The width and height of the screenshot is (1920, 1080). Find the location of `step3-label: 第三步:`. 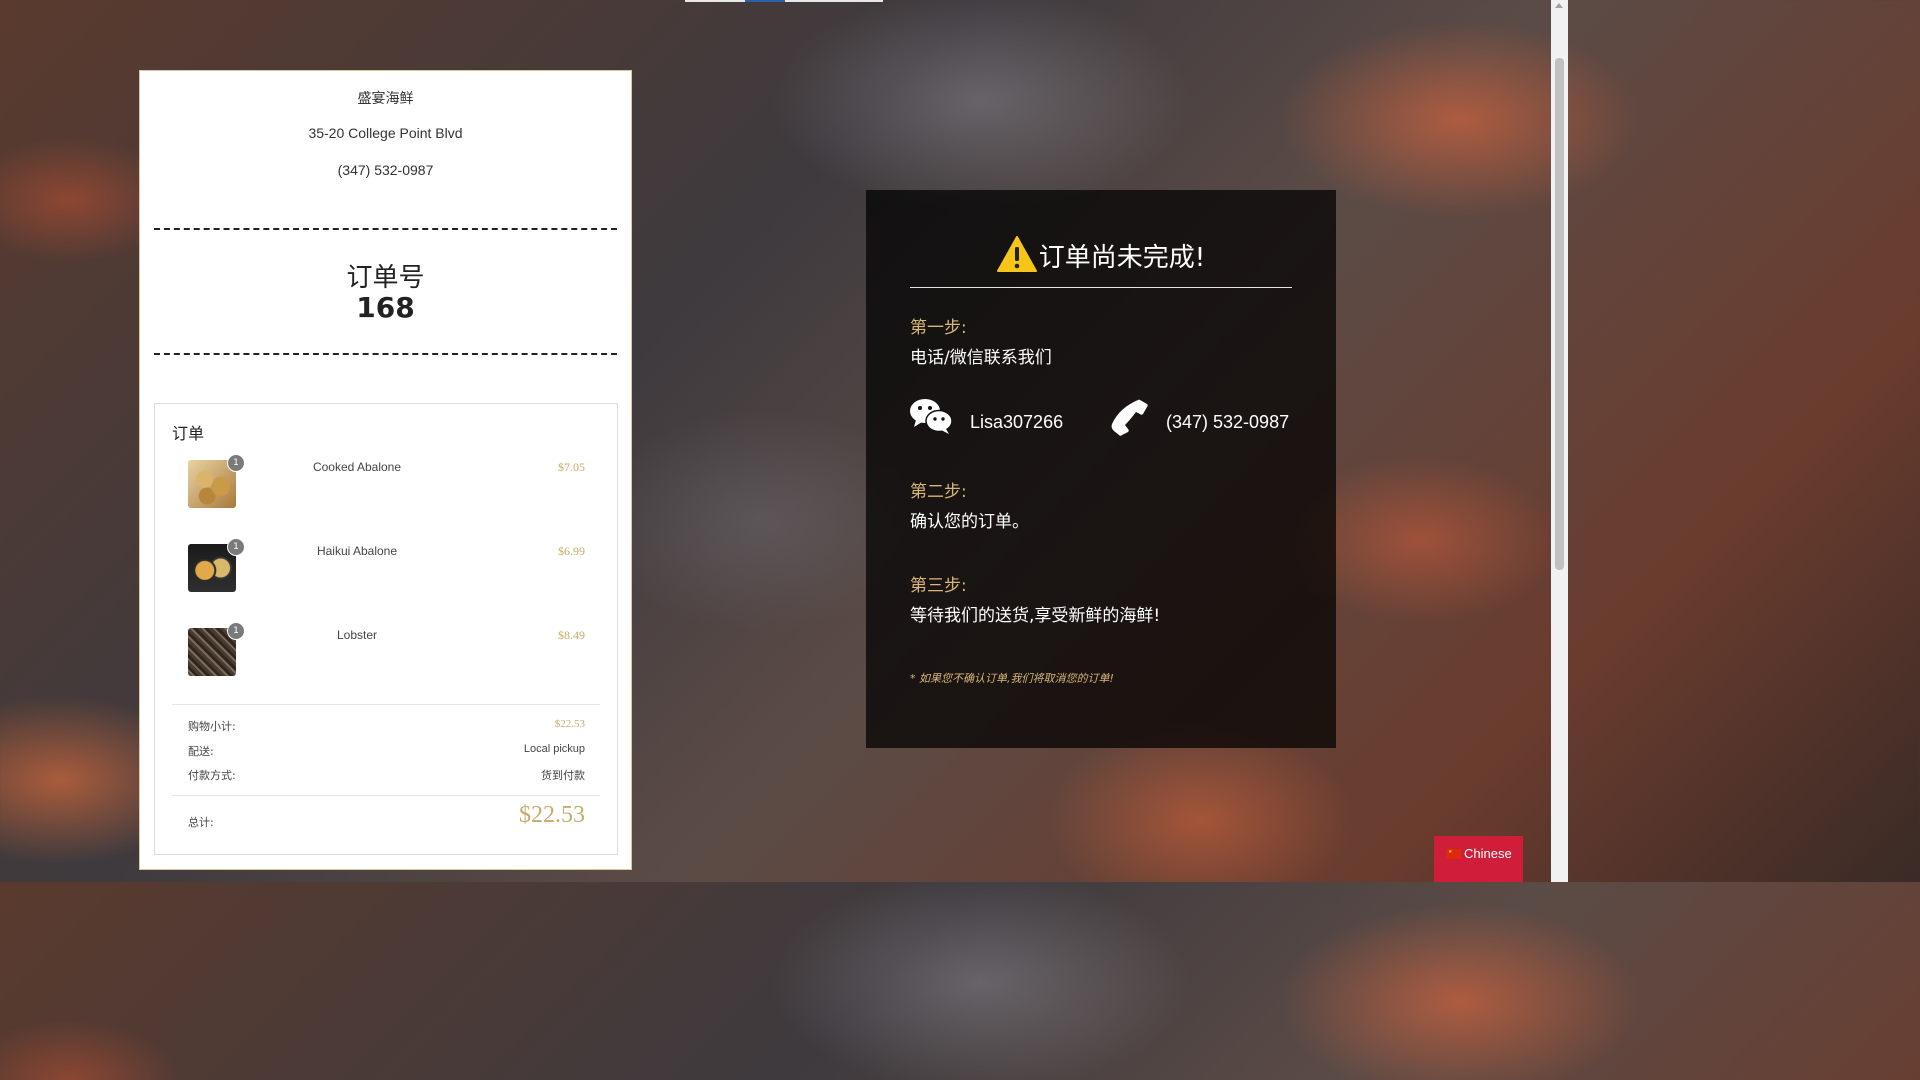

step3-label: 第三步: is located at coordinates (938, 586).